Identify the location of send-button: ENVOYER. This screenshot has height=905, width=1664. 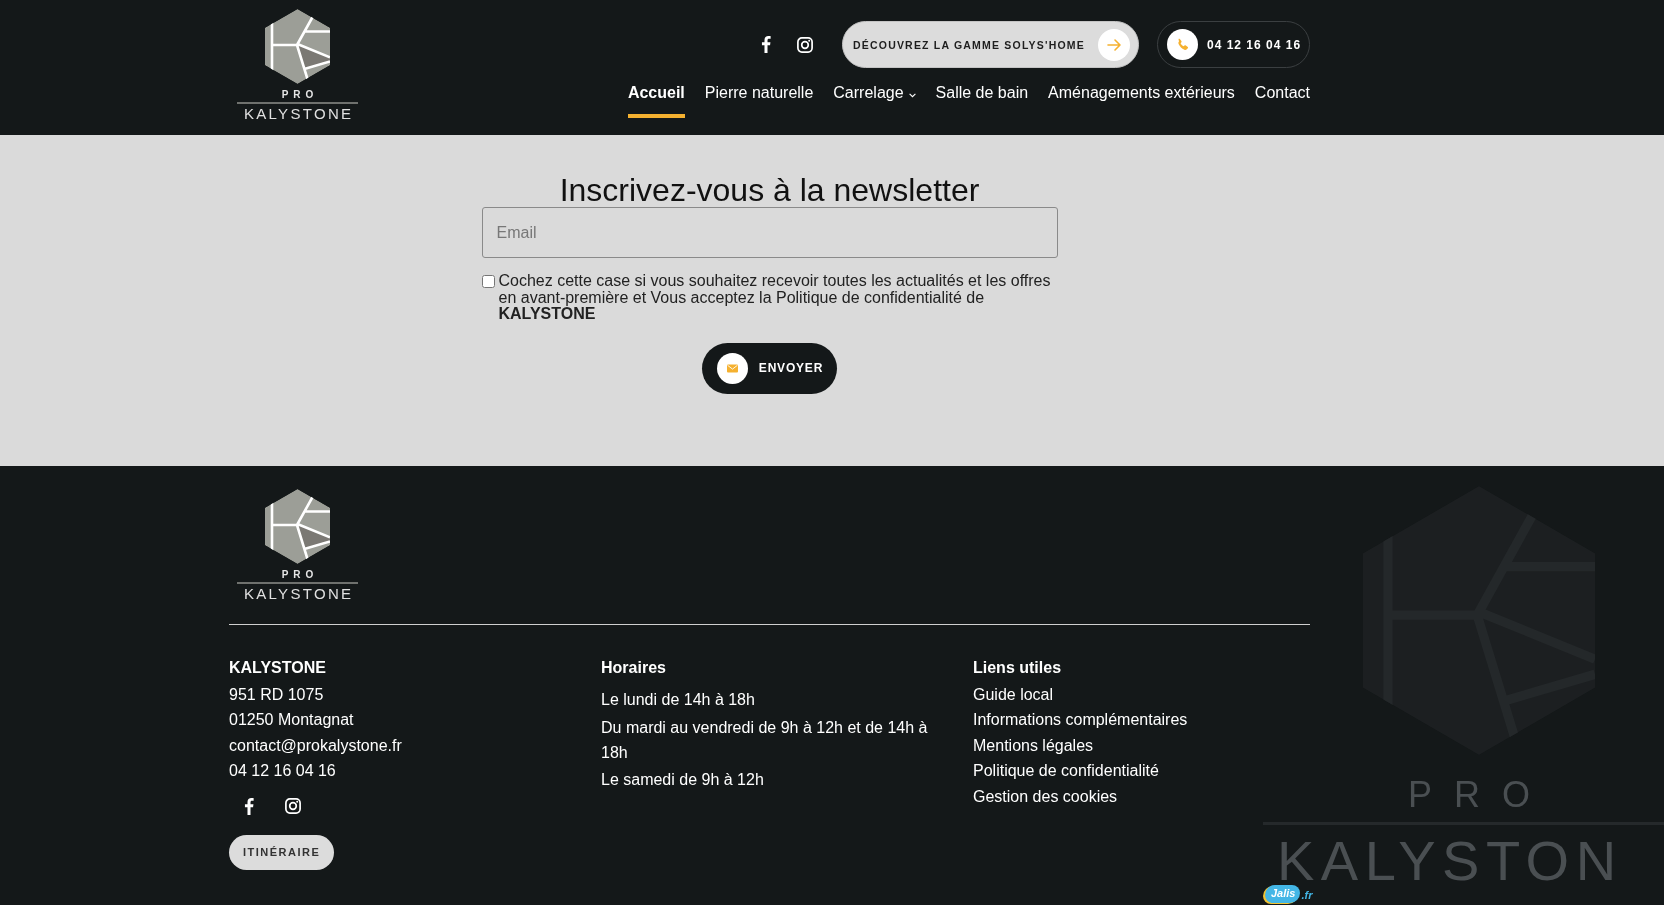
(769, 368).